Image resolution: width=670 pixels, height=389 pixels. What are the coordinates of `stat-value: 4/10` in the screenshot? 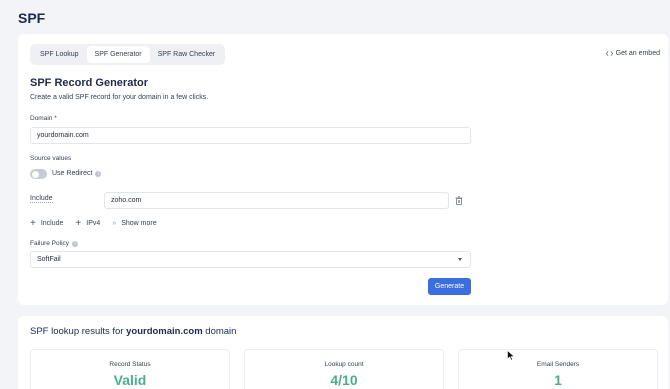 It's located at (344, 380).